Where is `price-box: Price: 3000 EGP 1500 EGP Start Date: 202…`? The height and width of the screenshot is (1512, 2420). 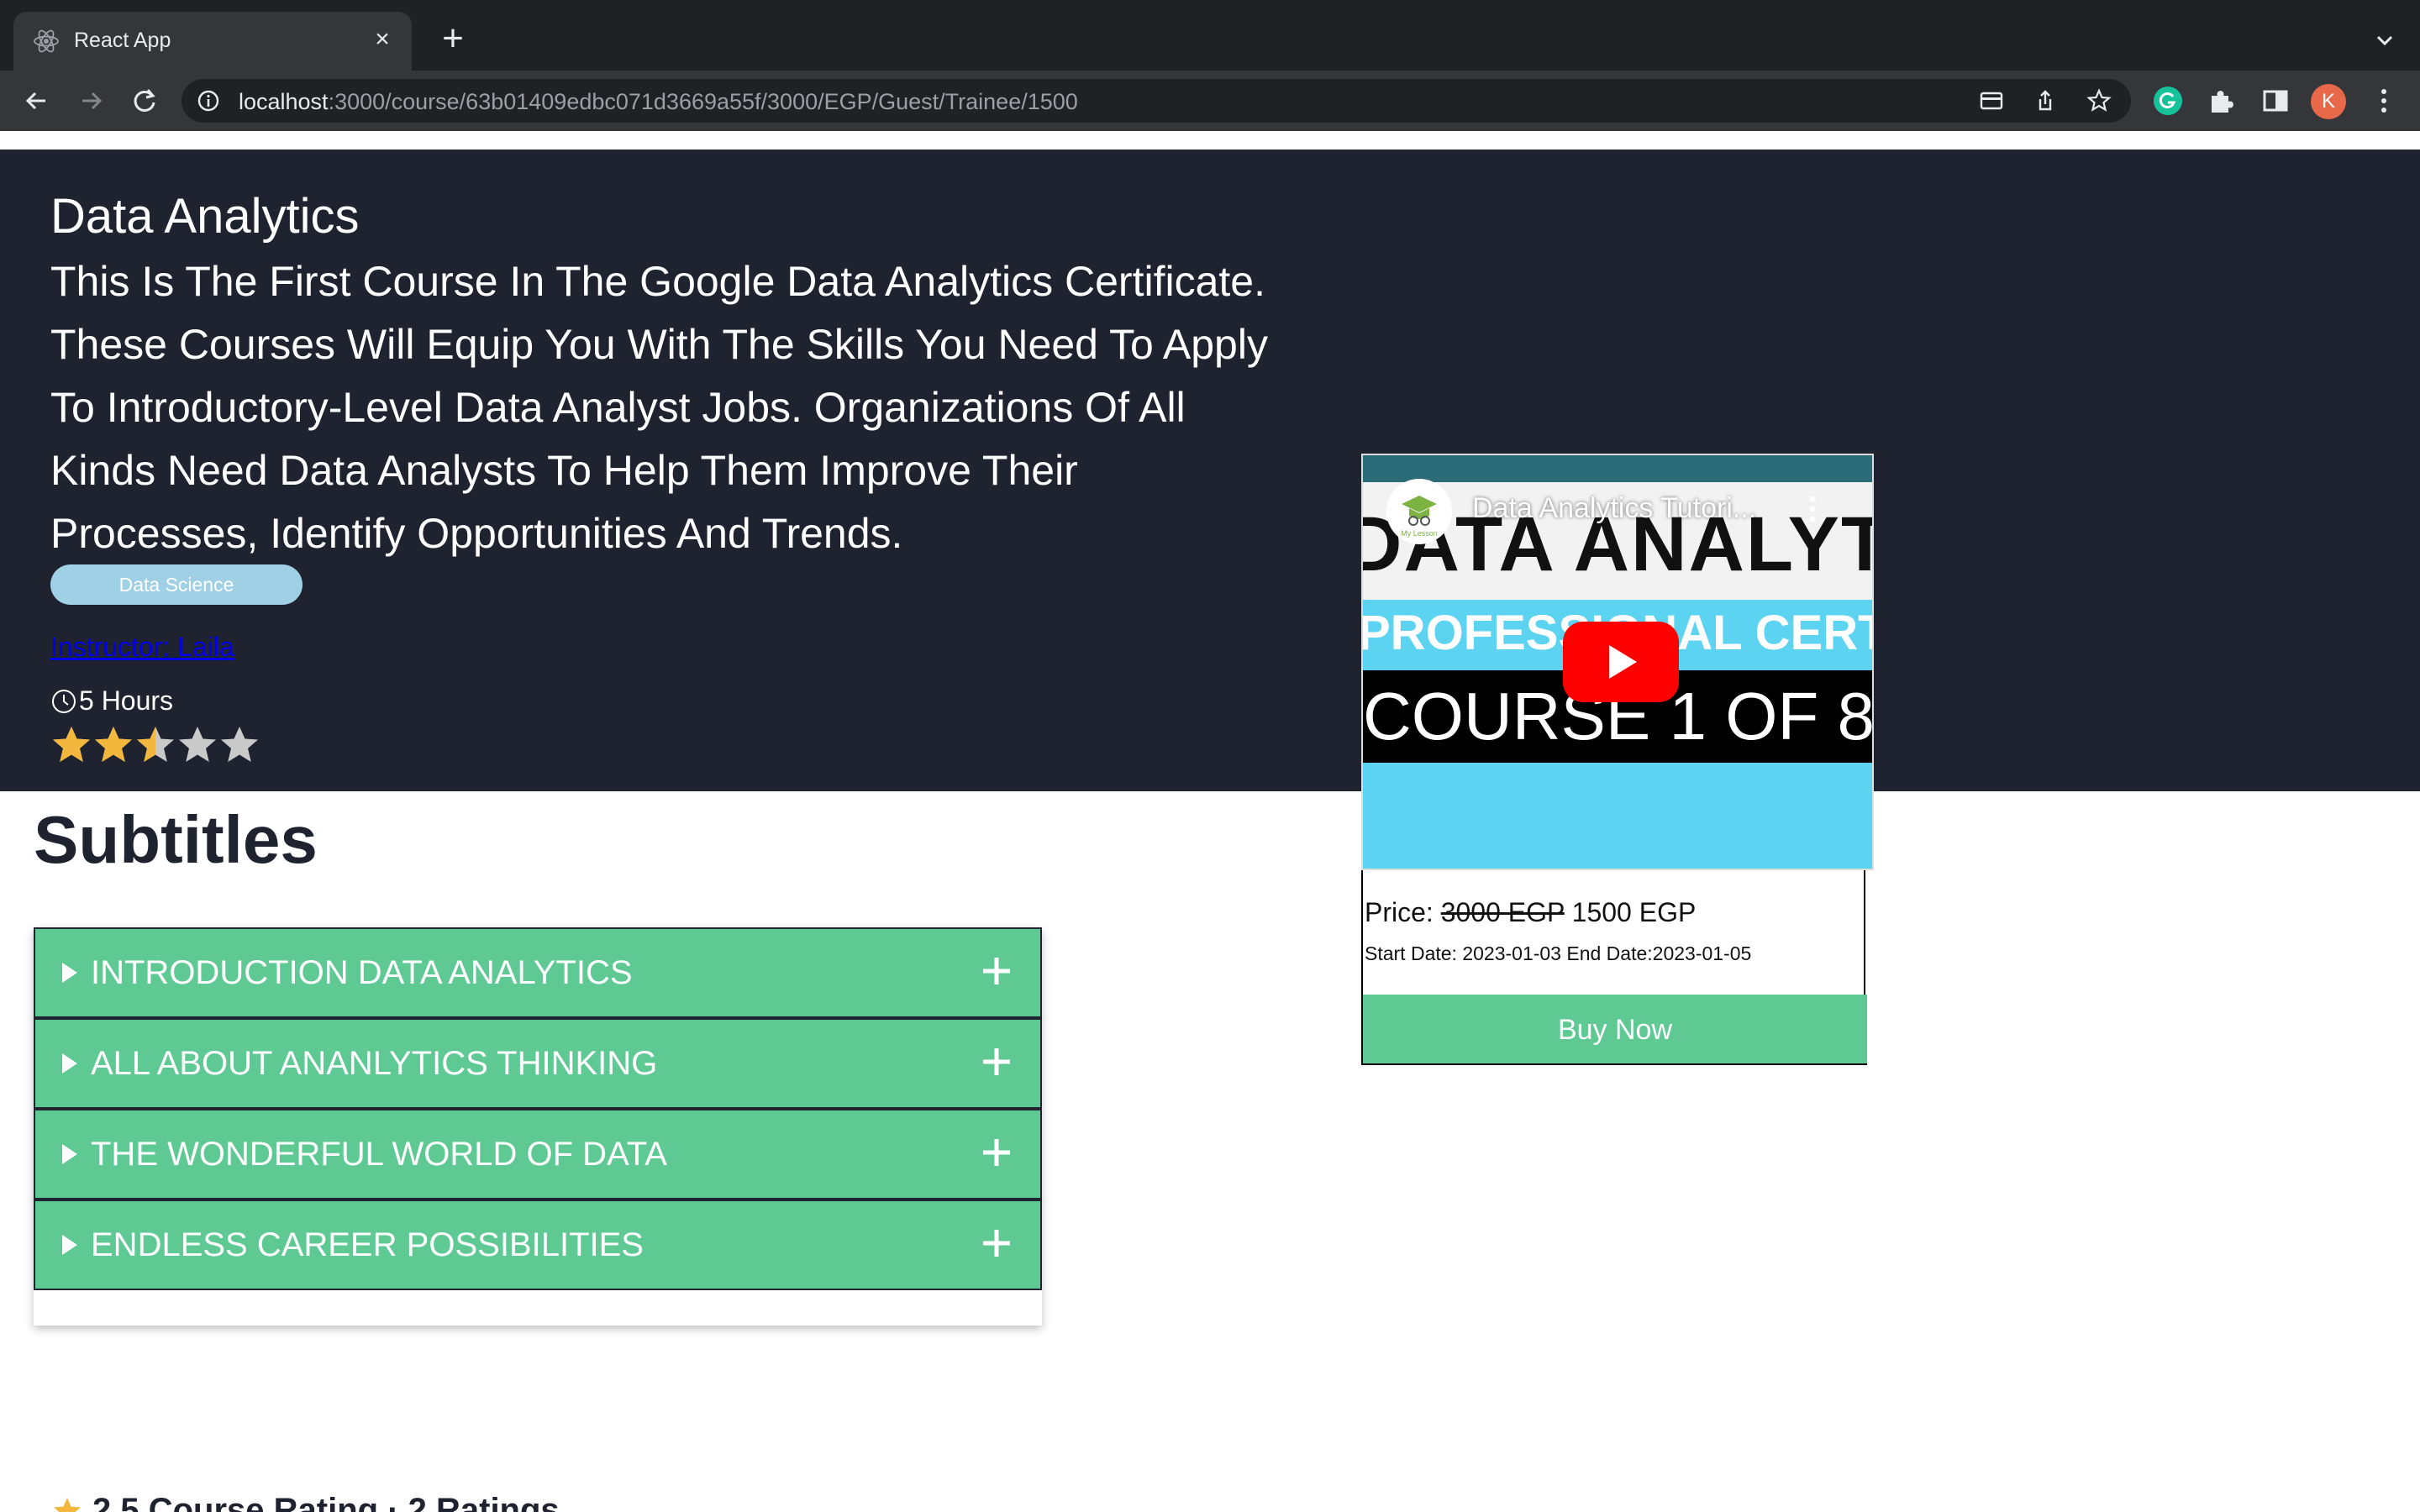
price-box: Price: 3000 EGP 1500 EGP Start Date: 202… is located at coordinates (1613, 933).